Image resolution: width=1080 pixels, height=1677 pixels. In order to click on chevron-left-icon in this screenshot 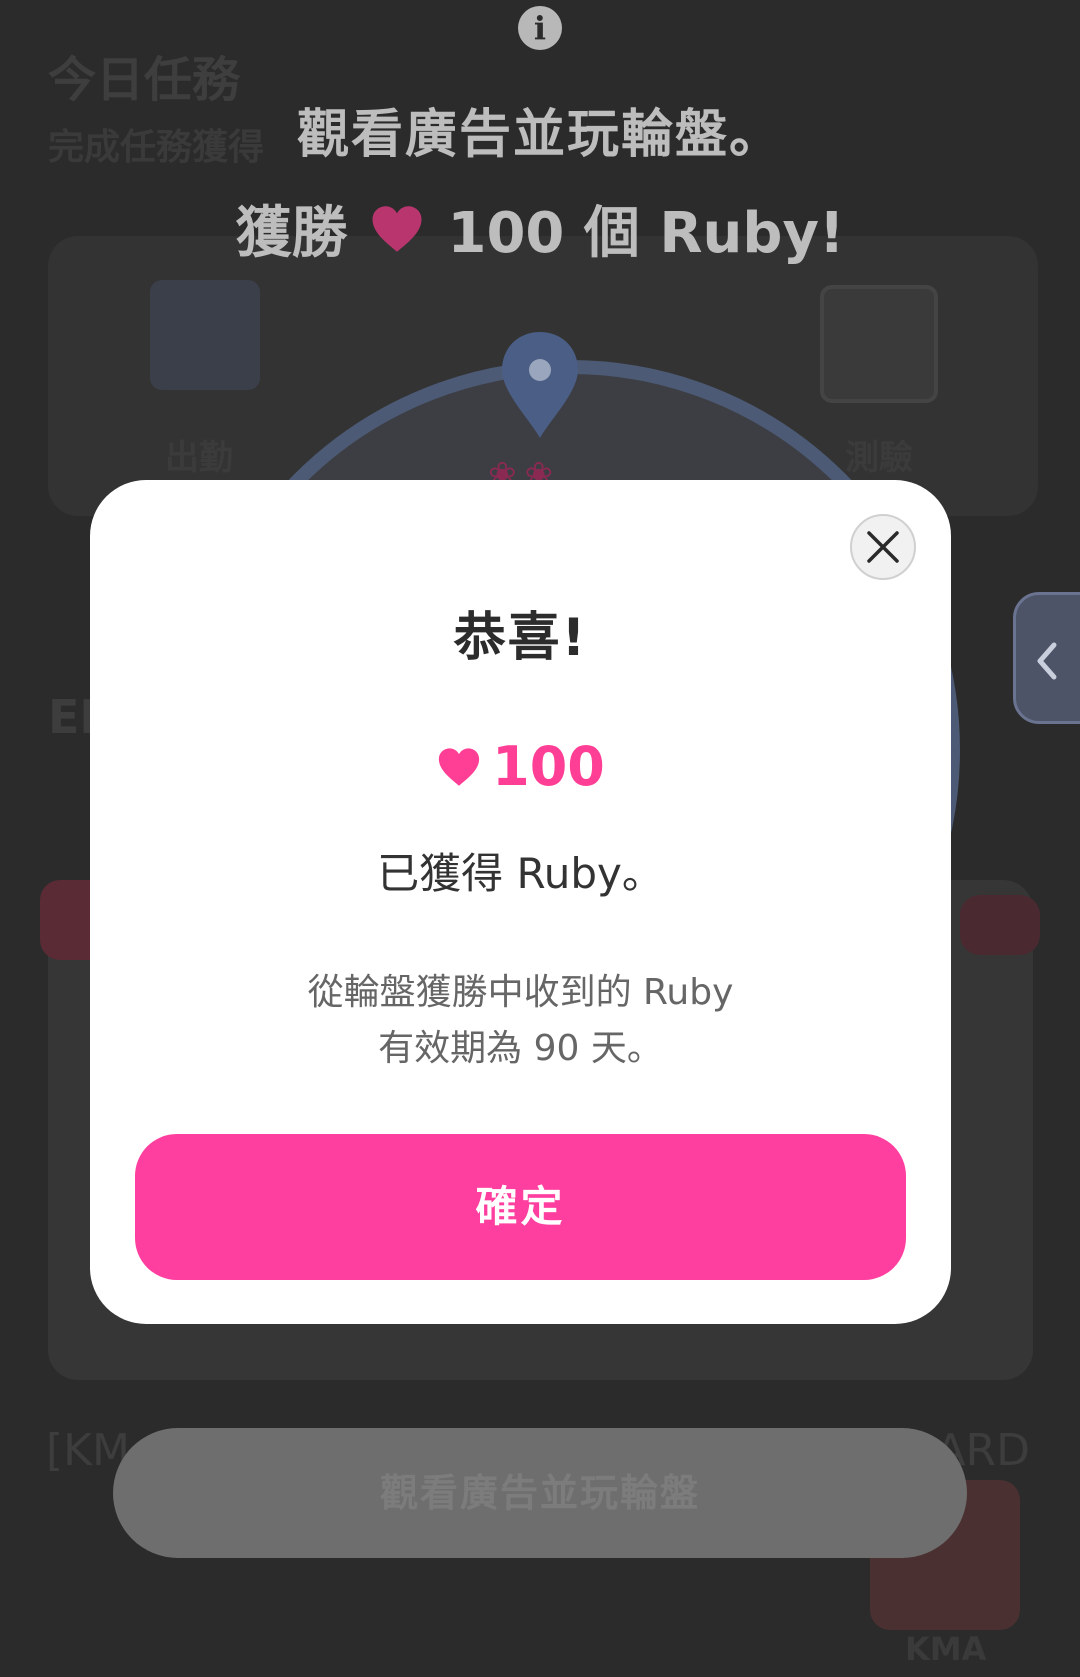, I will do `click(1047, 661)`.